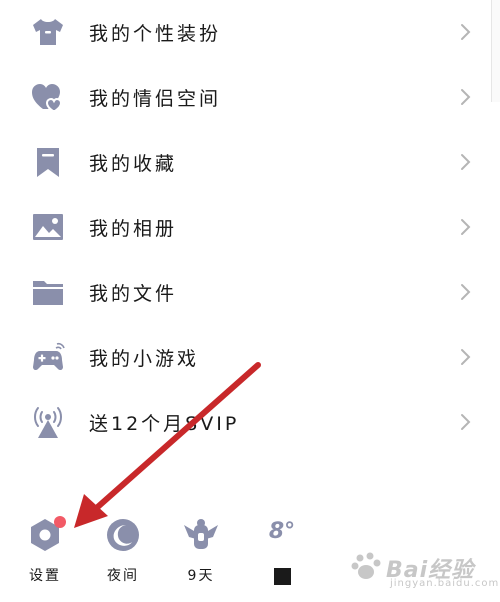  What do you see at coordinates (201, 576) in the screenshot?
I see `weather-label: 9天` at bounding box center [201, 576].